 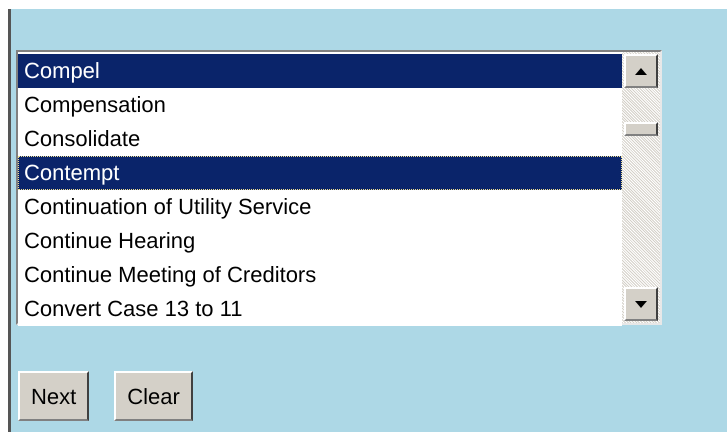 What do you see at coordinates (641, 187) in the screenshot?
I see `scrollbar` at bounding box center [641, 187].